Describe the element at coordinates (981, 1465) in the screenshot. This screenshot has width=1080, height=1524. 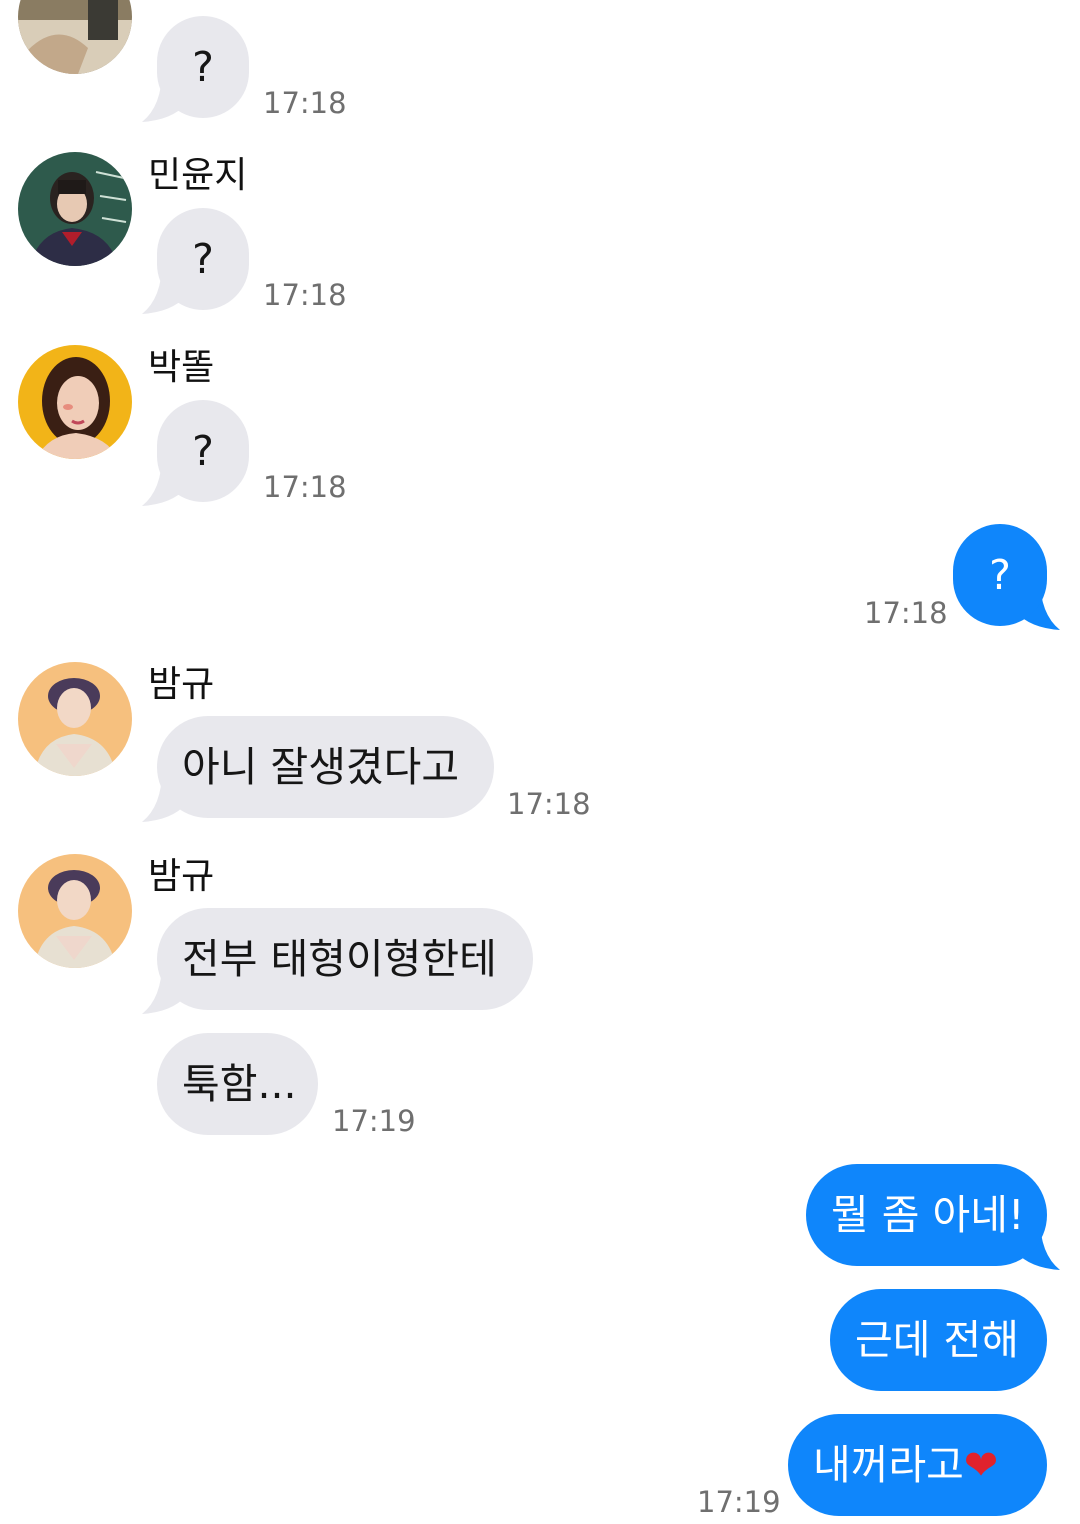
I see `heart-emoji: ❤` at that location.